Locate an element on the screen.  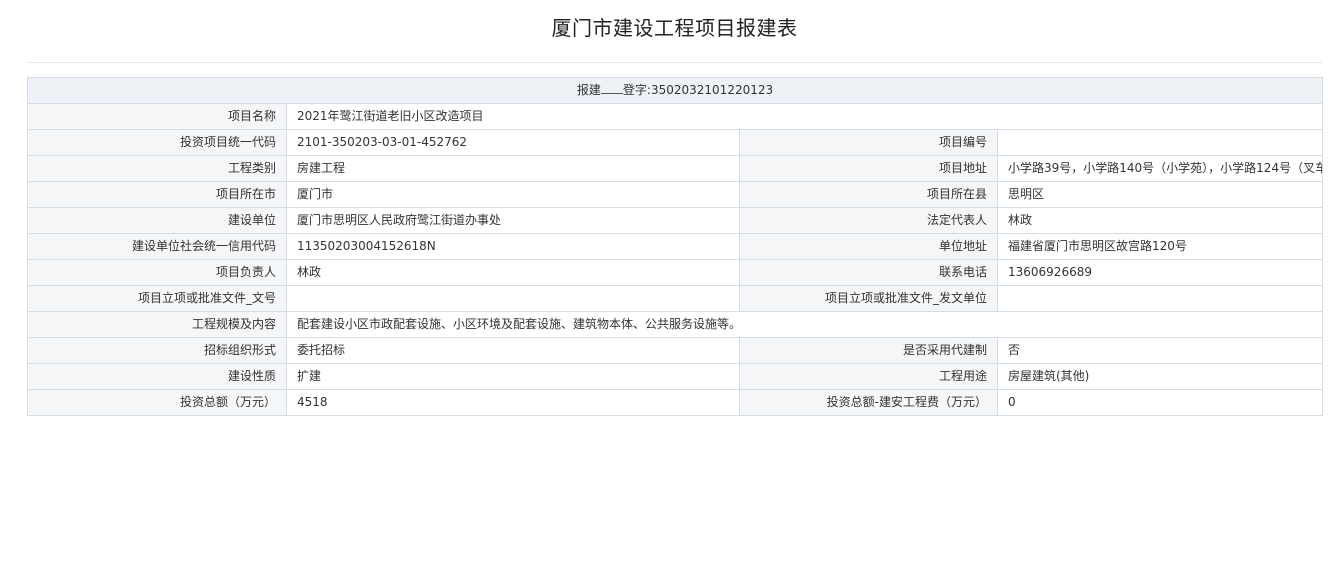
project-name-label: 项目名称 is located at coordinates (157, 116).